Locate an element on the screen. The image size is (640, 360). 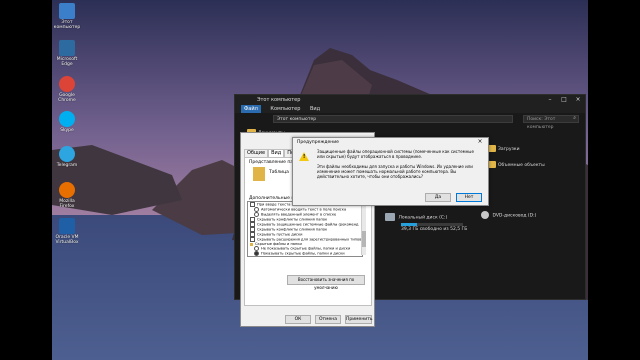
desktop-icon-telegram: Telegram is located at coordinates (67, 157).